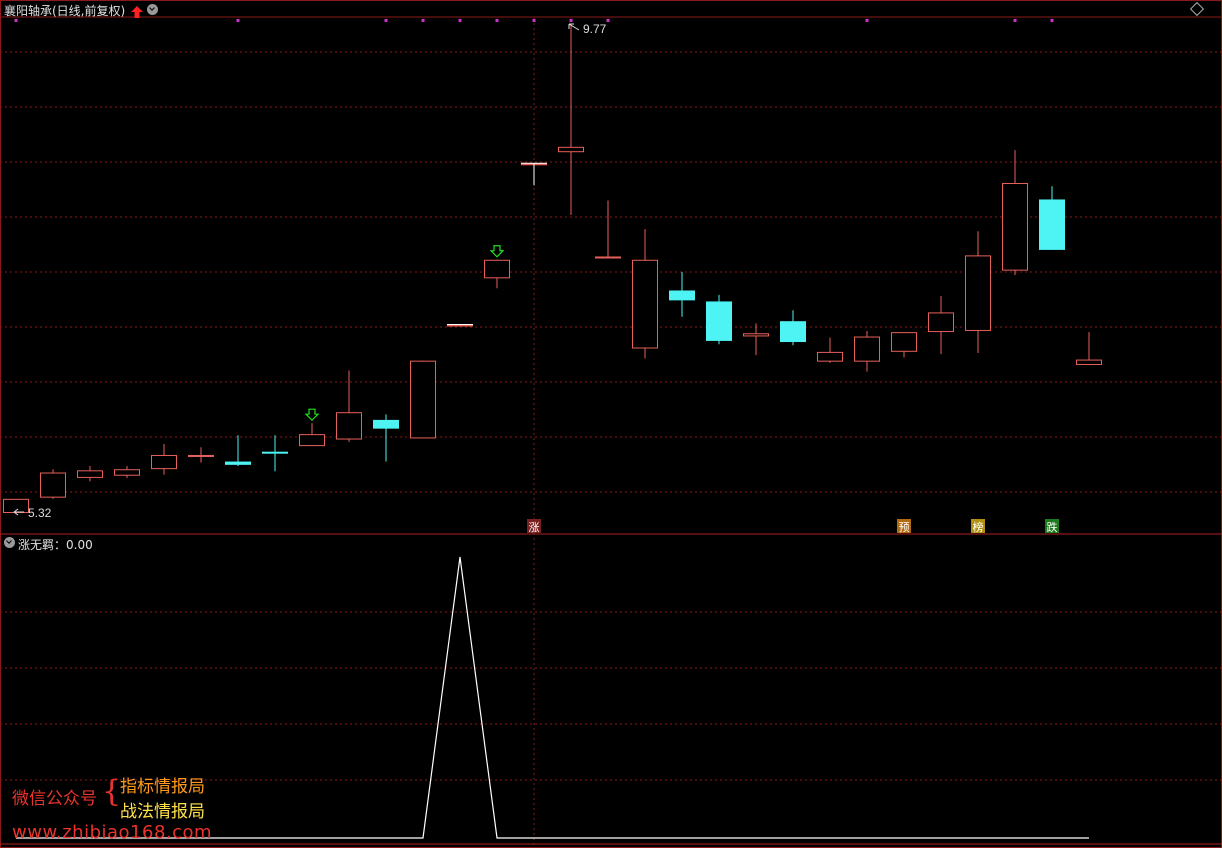 This screenshot has width=1222, height=848. I want to click on chart-title: 襄阳轴承(日线,前复权), so click(65, 11).